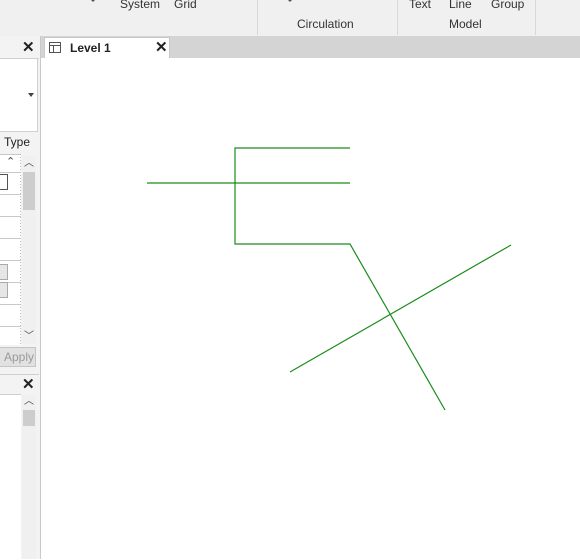  What do you see at coordinates (10, 162) in the screenshot?
I see `double-chevron-up-icon: ⌃` at bounding box center [10, 162].